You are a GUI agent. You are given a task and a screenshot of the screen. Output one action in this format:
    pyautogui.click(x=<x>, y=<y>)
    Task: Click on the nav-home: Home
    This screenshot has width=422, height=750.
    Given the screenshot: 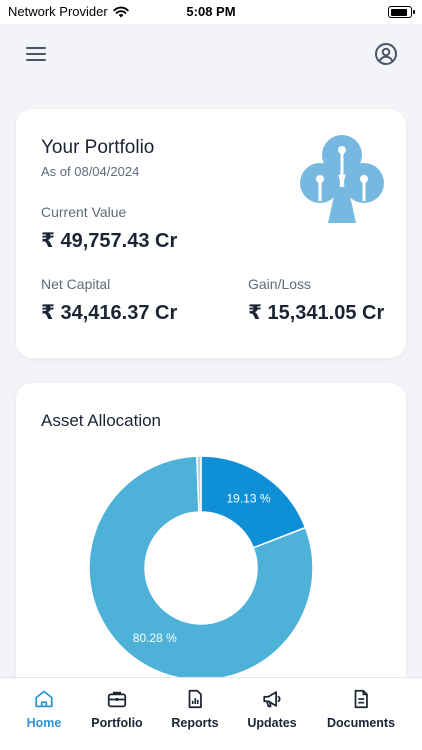 What is the action you would take?
    pyautogui.click(x=44, y=712)
    